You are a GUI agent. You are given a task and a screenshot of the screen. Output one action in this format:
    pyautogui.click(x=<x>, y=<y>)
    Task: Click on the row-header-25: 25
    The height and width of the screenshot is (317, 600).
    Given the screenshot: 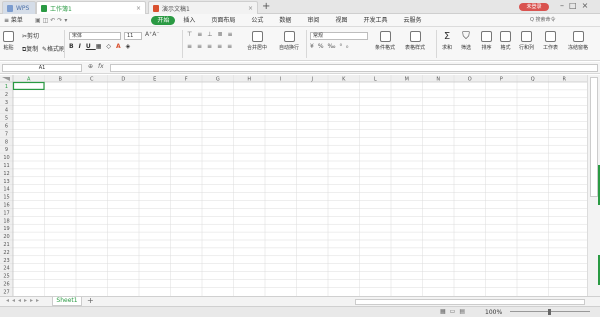 What is the action you would take?
    pyautogui.click(x=6, y=277)
    